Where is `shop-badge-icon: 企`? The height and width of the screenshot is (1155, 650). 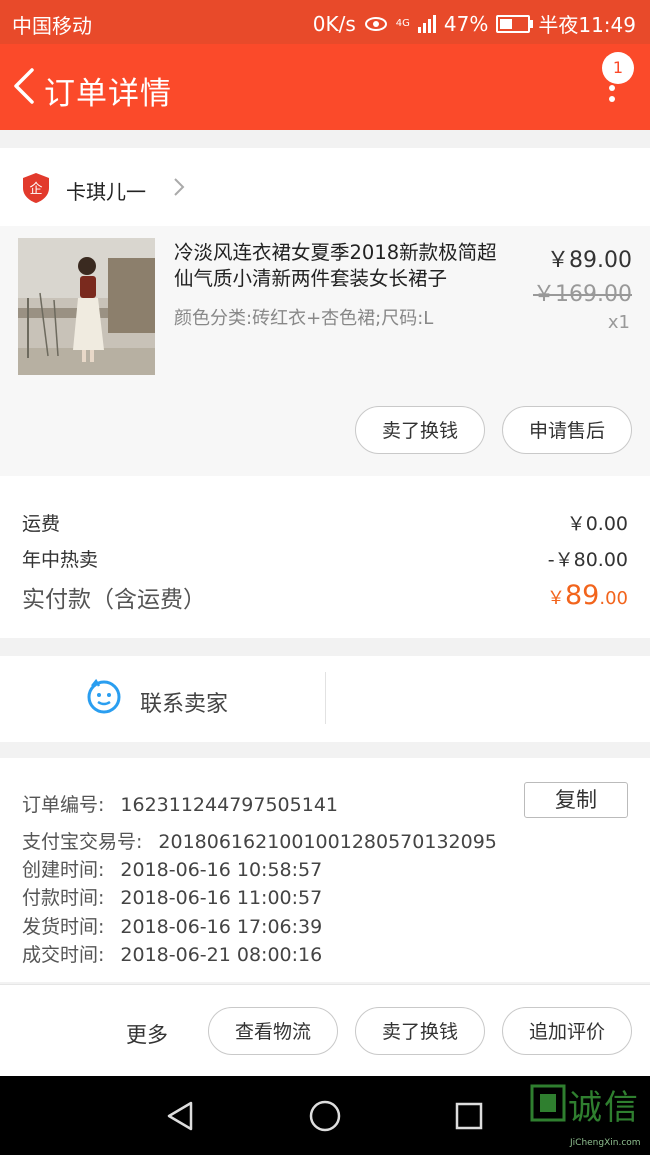 shop-badge-icon: 企 is located at coordinates (36, 188).